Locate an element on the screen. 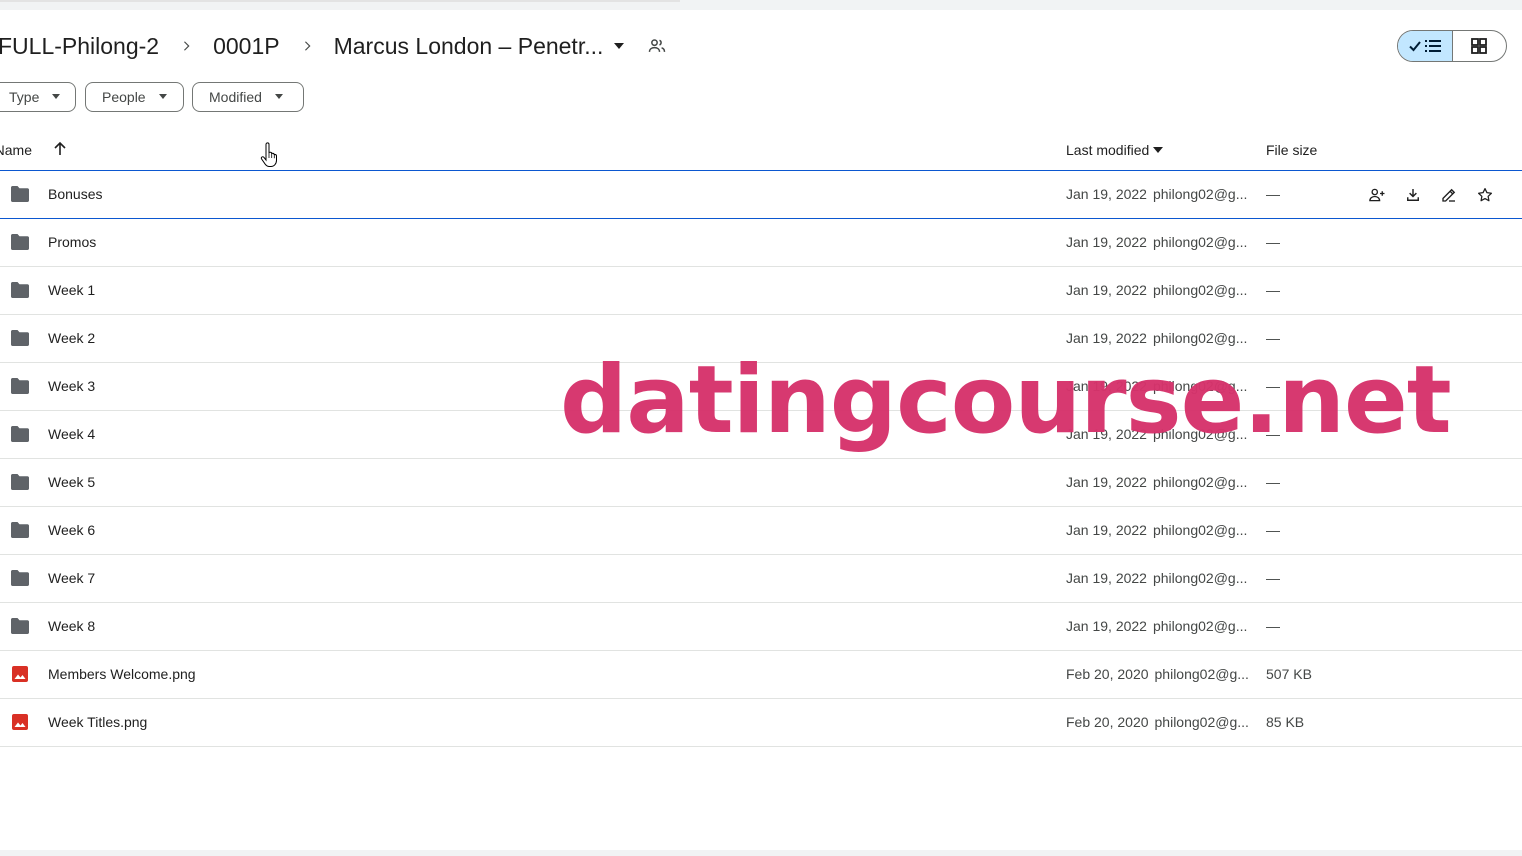  folder-row: Week 7 Jan 19, 2022 philong02@g... — is located at coordinates (761, 579).